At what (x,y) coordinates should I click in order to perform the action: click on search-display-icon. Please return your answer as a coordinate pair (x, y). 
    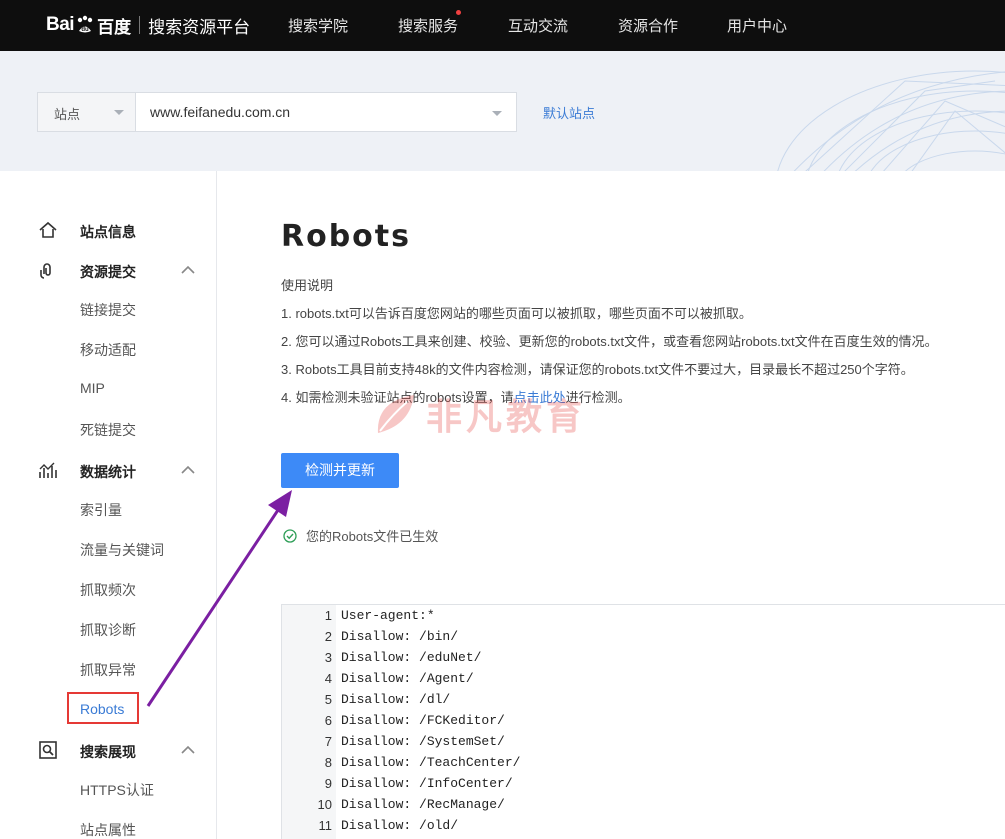
    Looking at the image, I should click on (48, 750).